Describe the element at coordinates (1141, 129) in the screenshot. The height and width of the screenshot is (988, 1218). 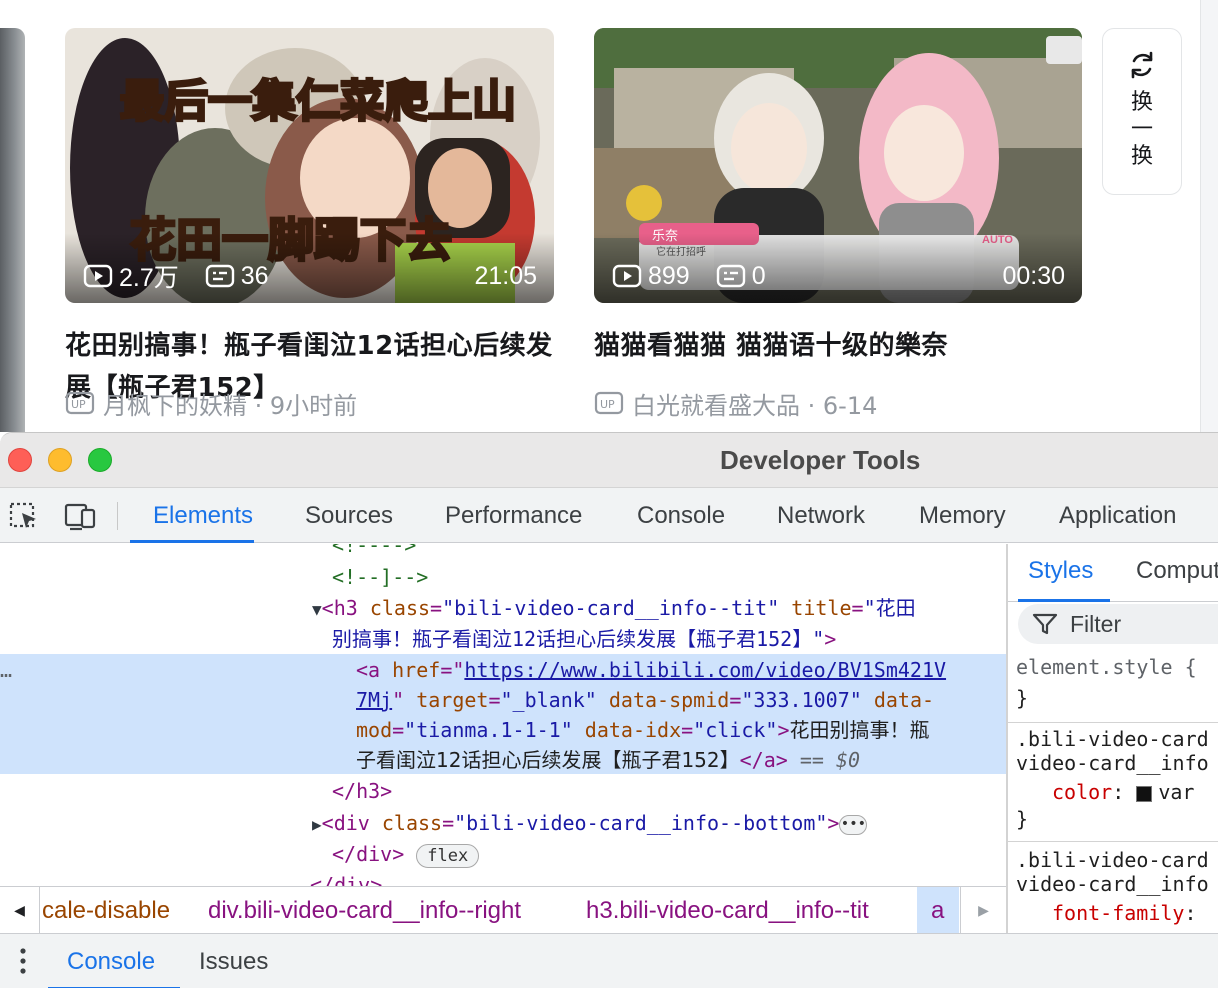
I see `refresh-label: 换 一 换` at that location.